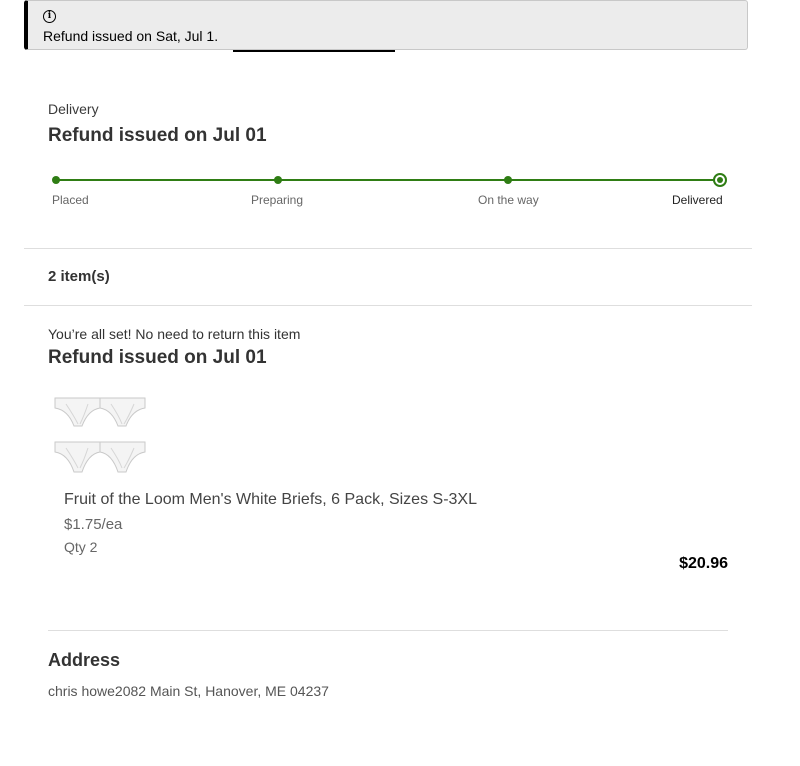 Image resolution: width=800 pixels, height=766 pixels. What do you see at coordinates (508, 200) in the screenshot?
I see `step-label-on-the-way: On the way` at bounding box center [508, 200].